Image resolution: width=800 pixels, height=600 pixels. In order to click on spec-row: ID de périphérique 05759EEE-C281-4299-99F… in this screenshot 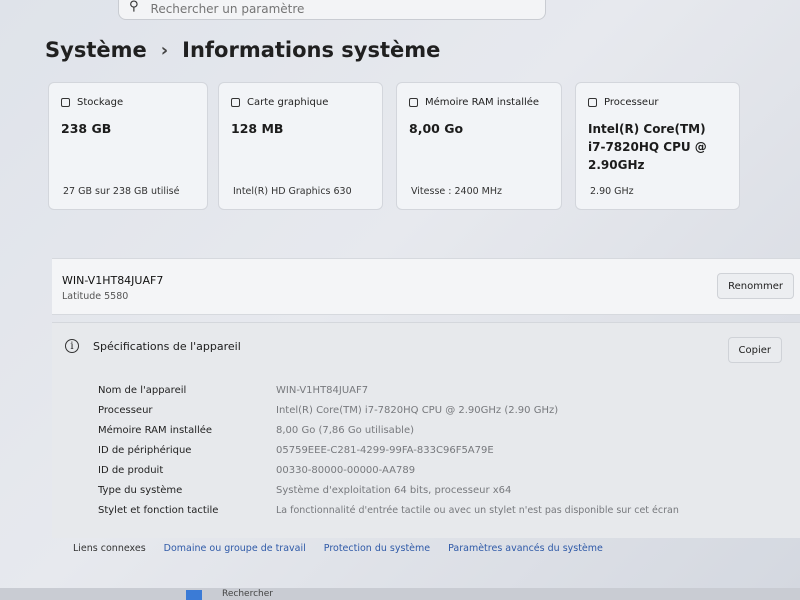, I will do `click(296, 450)`.